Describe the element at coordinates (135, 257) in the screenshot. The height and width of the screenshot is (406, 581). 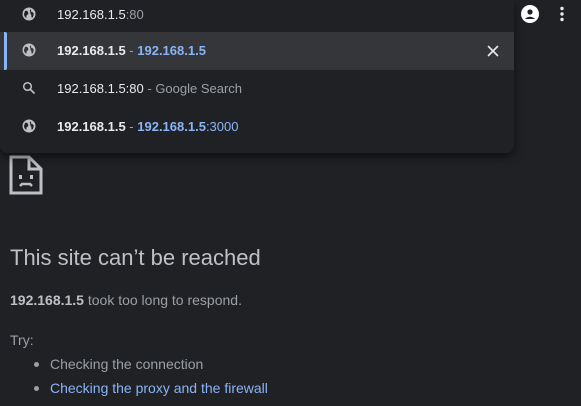
I see `error-title: This site can’t be reached` at that location.